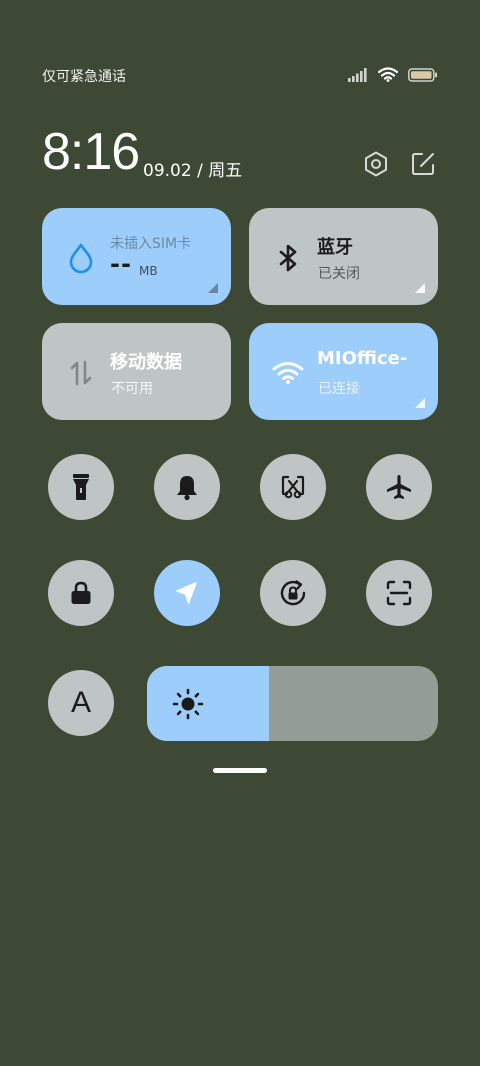 The image size is (480, 1066). I want to click on auto-brightness-icon: A, so click(80, 702).